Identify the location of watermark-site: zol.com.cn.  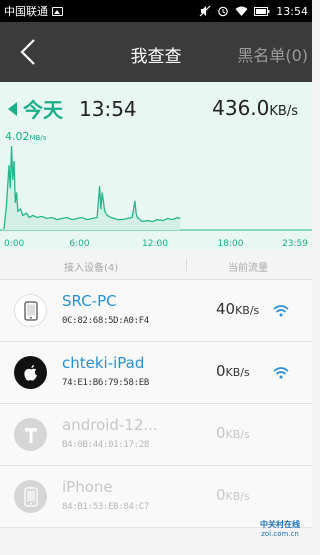
(280, 534).